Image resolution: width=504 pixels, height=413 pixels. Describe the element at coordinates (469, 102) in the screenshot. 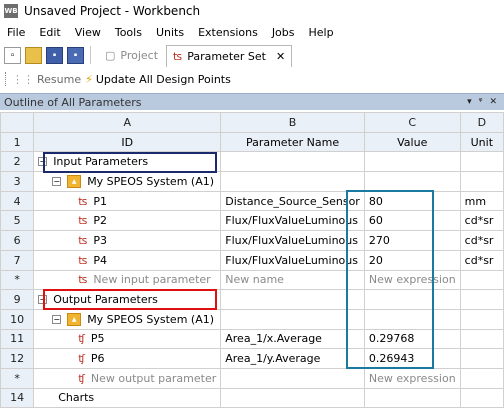

I see `panel-dropdown-icon: ▾` at that location.